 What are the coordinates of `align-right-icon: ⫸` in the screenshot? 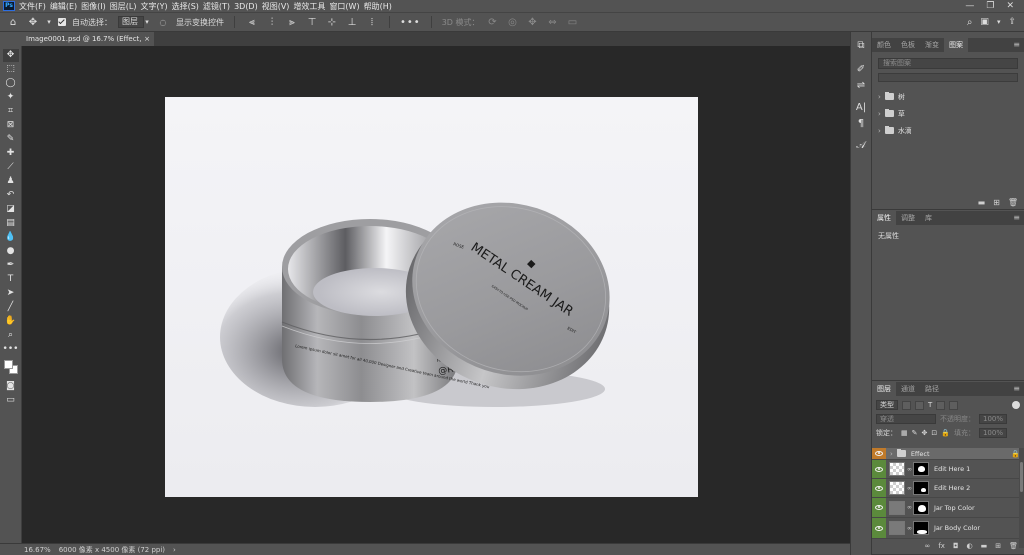 It's located at (292, 22).